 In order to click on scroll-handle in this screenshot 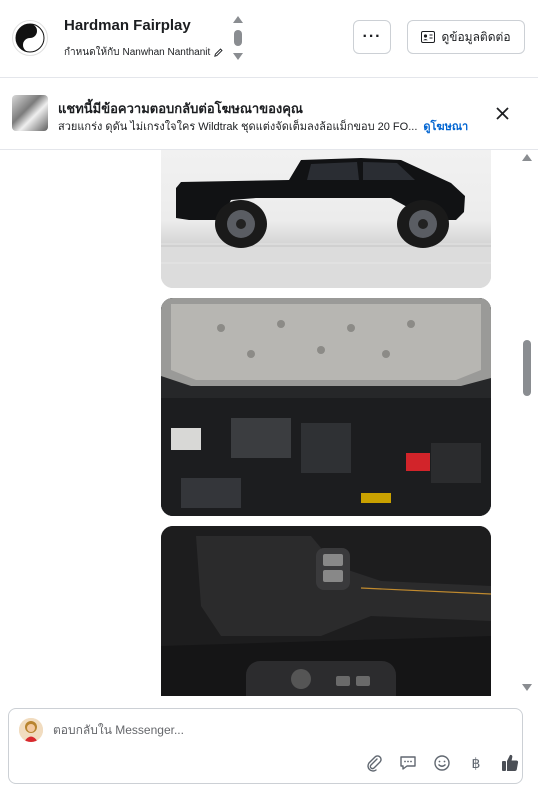, I will do `click(238, 38)`.